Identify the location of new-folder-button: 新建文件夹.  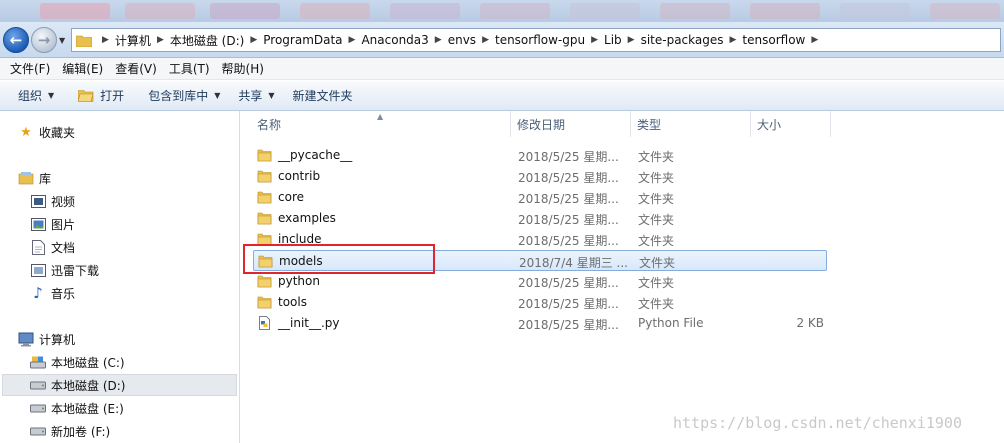
(323, 96).